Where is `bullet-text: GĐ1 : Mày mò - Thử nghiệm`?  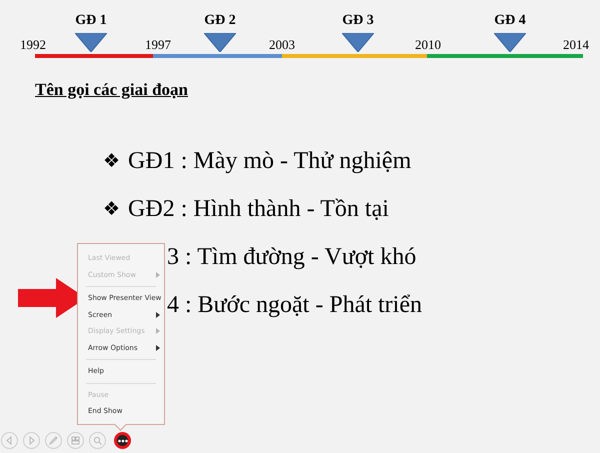
bullet-text: GĐ1 : Mày mò - Thử nghiệm is located at coordinates (270, 161).